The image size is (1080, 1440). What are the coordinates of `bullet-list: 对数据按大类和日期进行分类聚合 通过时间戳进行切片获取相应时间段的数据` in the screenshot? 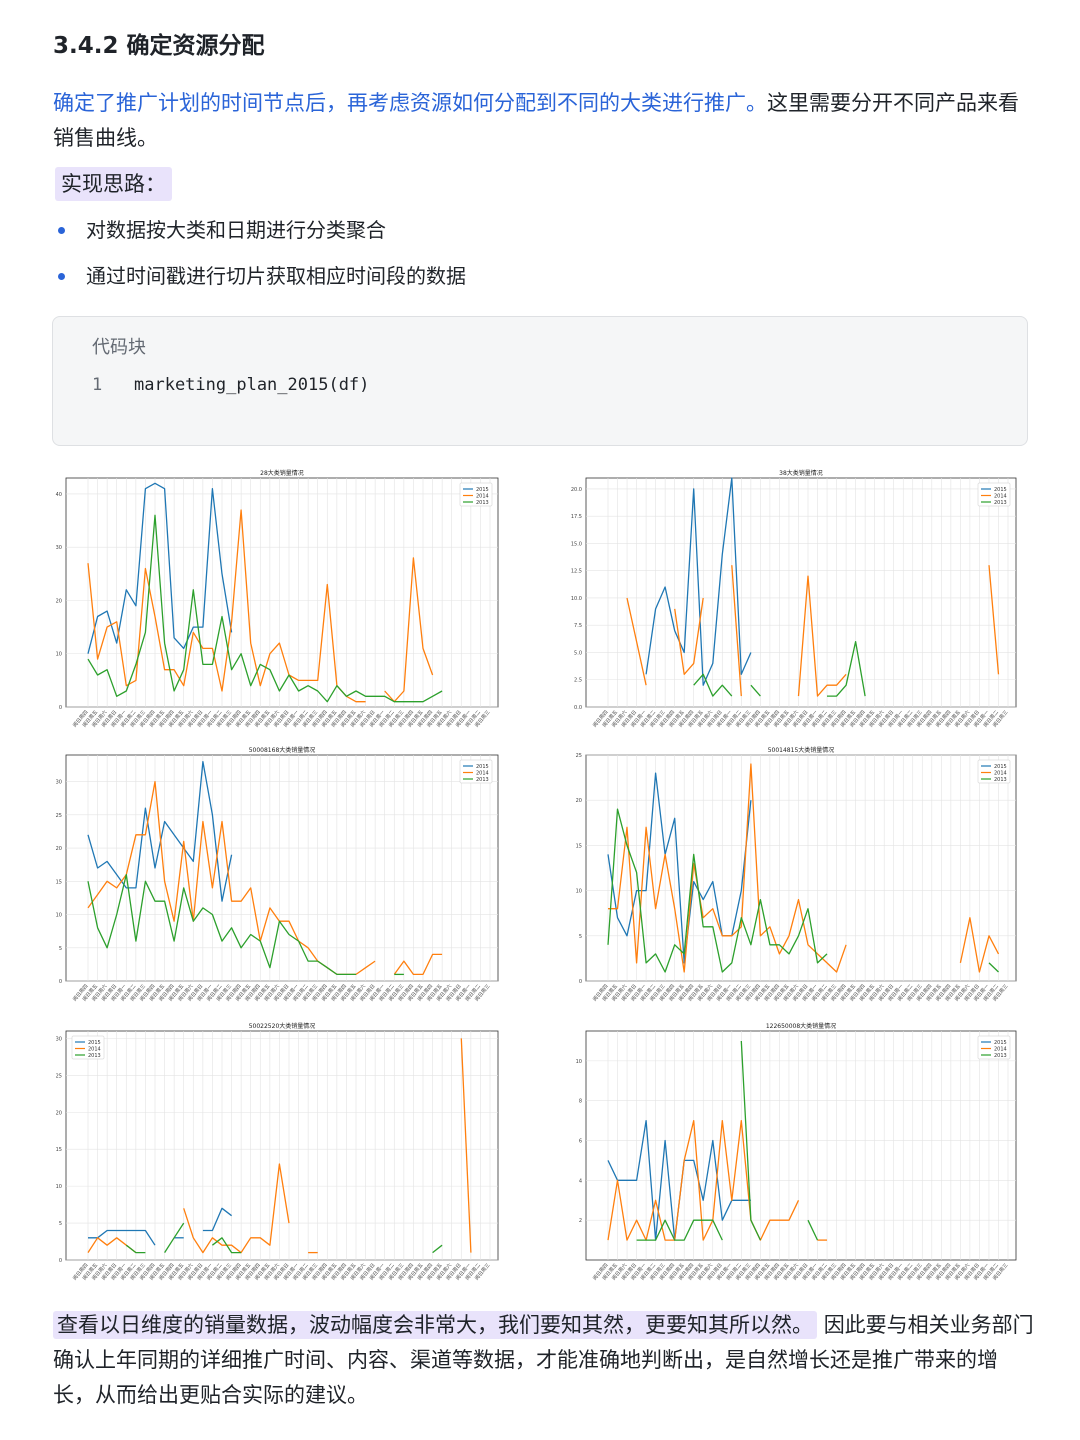 It's located at (260, 258).